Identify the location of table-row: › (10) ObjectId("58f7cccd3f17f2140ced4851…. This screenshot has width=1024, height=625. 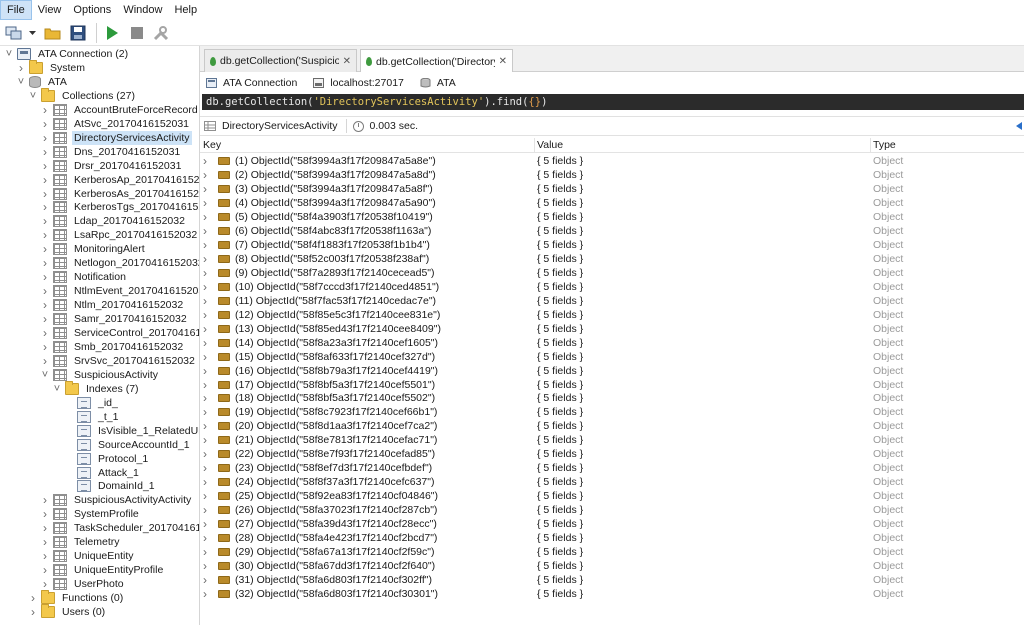
(612, 287).